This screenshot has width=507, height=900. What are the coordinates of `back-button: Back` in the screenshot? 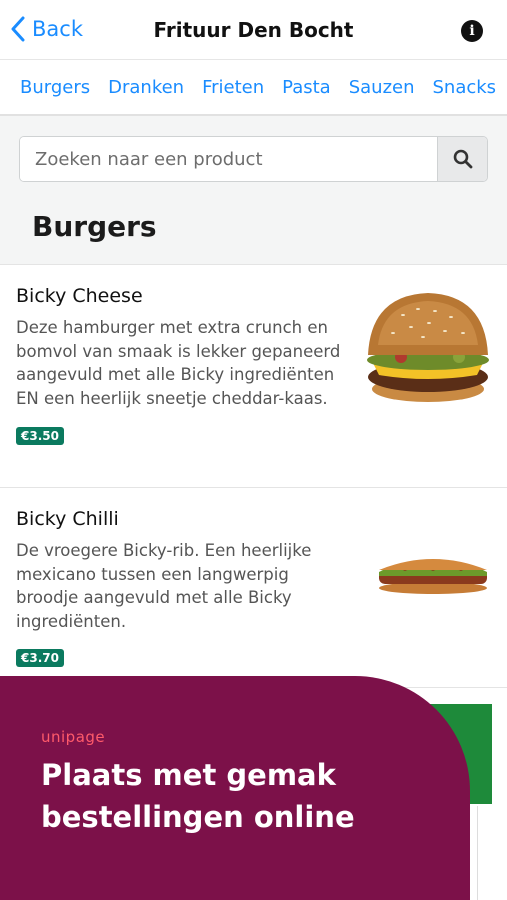 It's located at (46, 29).